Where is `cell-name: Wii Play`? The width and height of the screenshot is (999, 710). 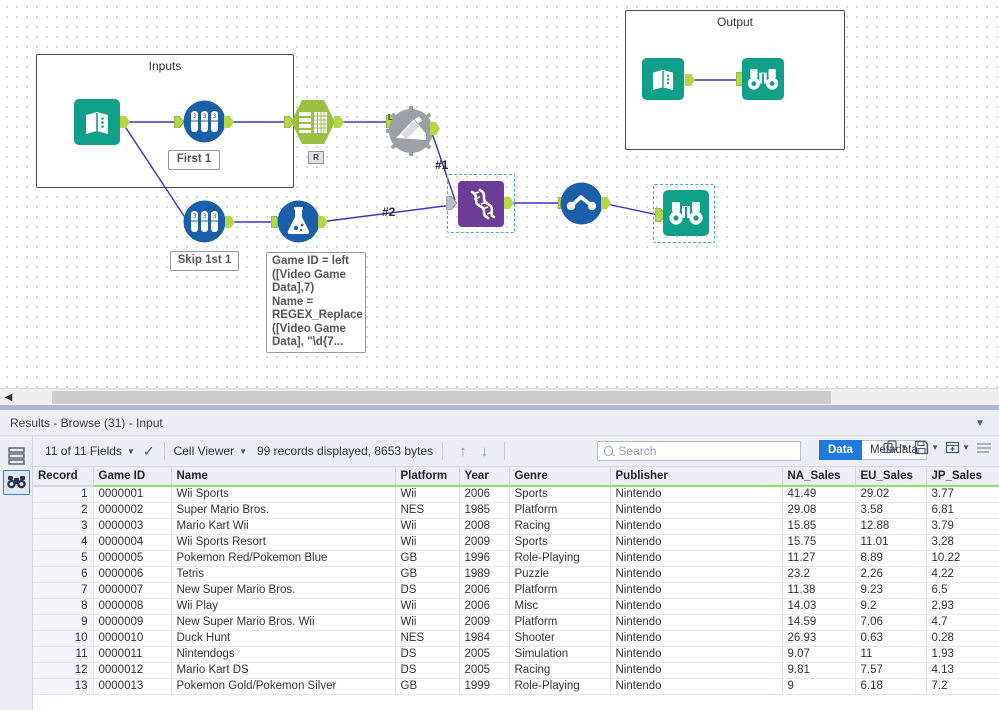
cell-name: Wii Play is located at coordinates (283, 606).